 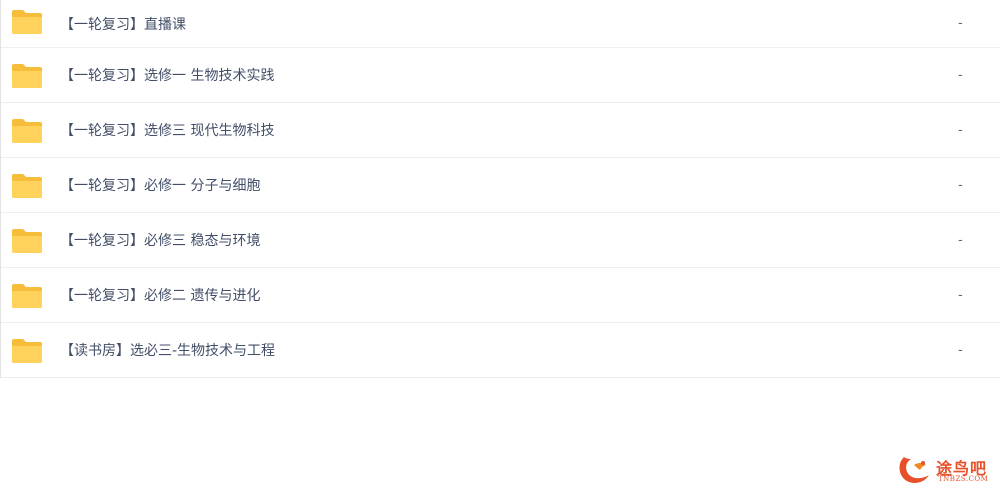 I want to click on folder-row: 【一轮复习】选修一 生物技术实践 -, so click(x=500, y=75).